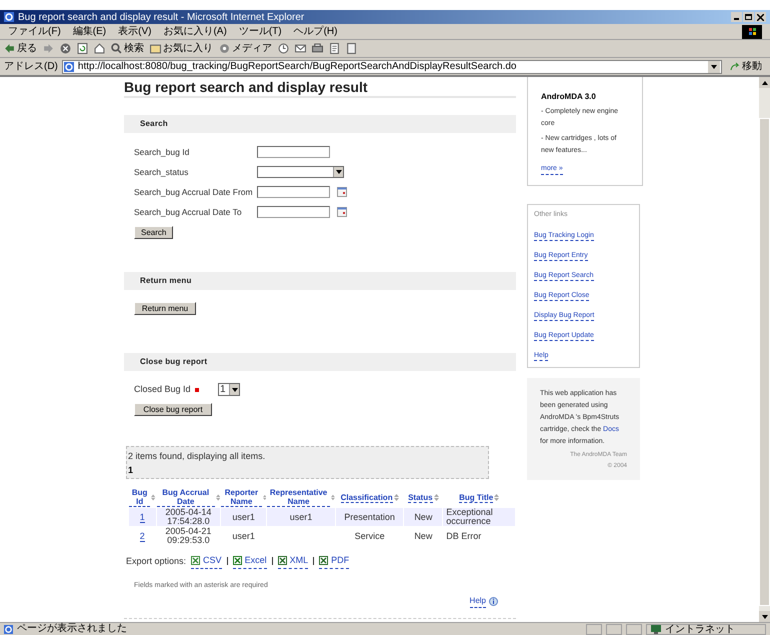 The image size is (770, 635). Describe the element at coordinates (700, 629) in the screenshot. I see `zone-text: イントラネット` at that location.